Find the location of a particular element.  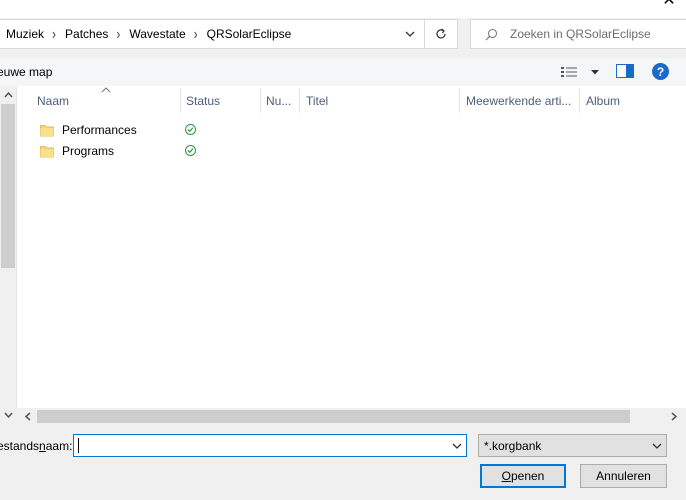

scroll-right-icon is located at coordinates (674, 416).